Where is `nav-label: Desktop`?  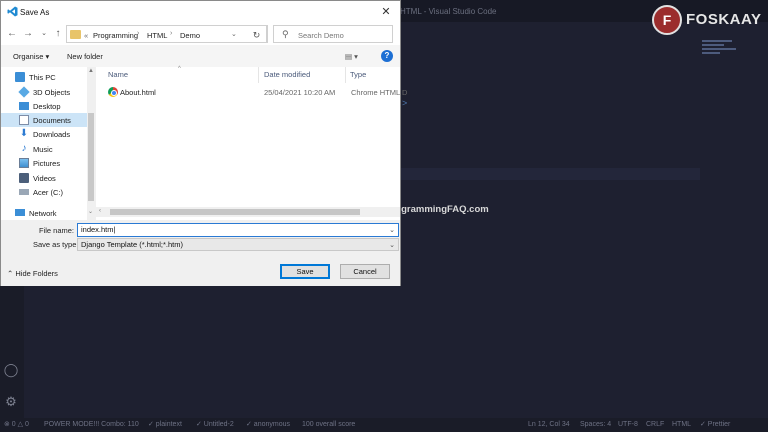
nav-label: Desktop is located at coordinates (47, 106).